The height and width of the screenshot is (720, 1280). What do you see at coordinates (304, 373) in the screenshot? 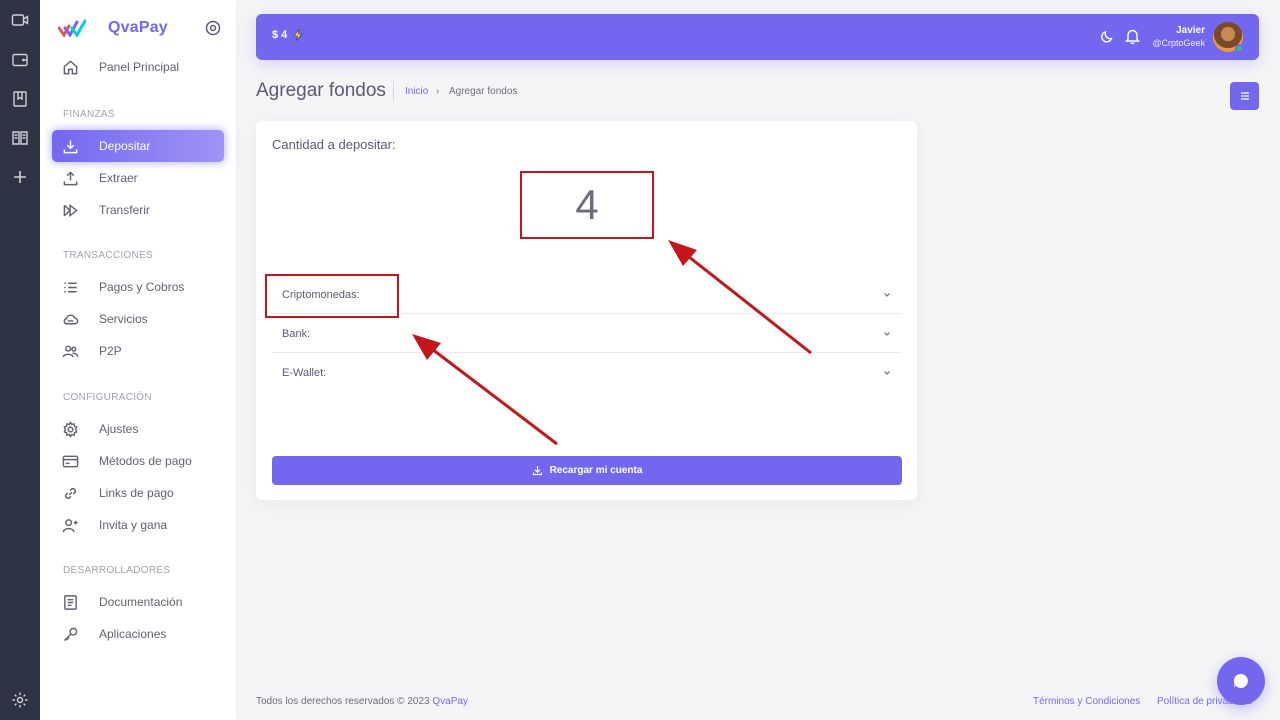
I see `accordion-label: E-Wallet:` at bounding box center [304, 373].